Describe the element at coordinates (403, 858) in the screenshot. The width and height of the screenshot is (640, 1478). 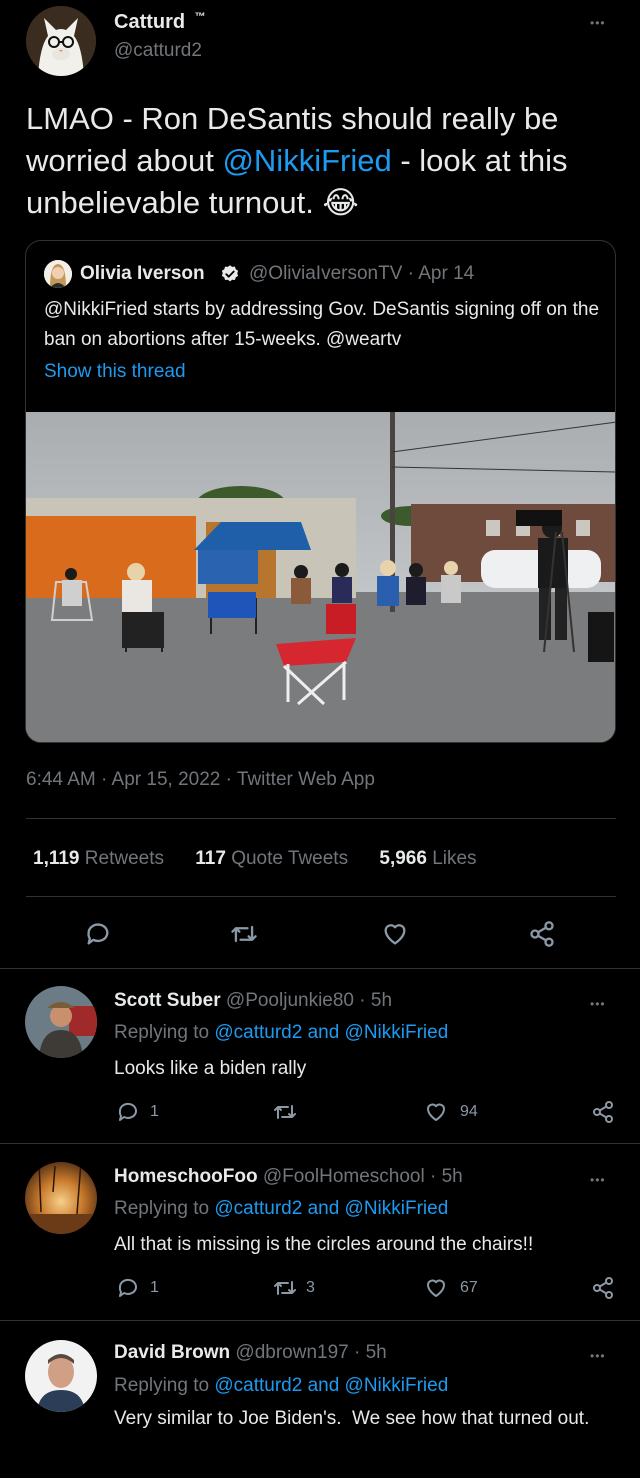
I see `likes-count: 5,966` at that location.